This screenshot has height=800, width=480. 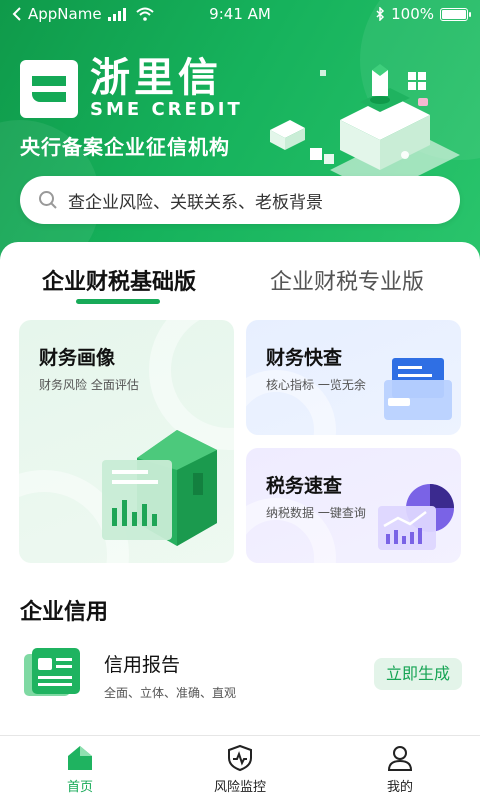 What do you see at coordinates (316, 513) in the screenshot?
I see `card-subtitle: 纳税数据 一键查询` at bounding box center [316, 513].